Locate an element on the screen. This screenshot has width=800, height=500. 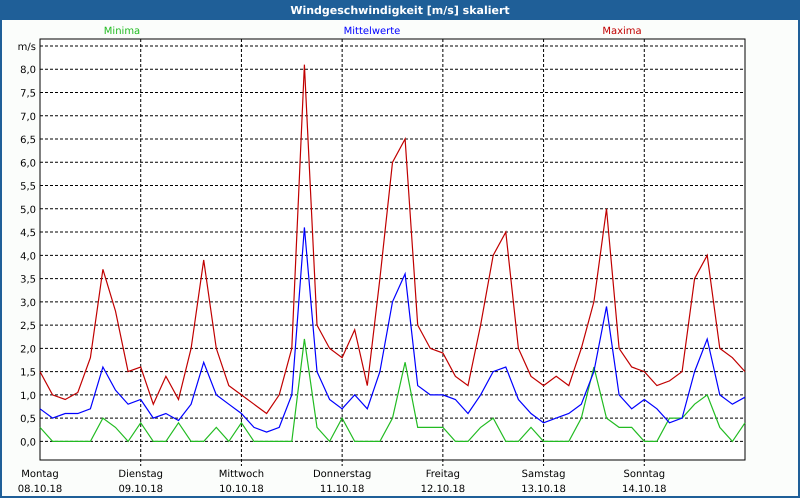
y-axis-label: 3,5 is located at coordinates (28, 280).